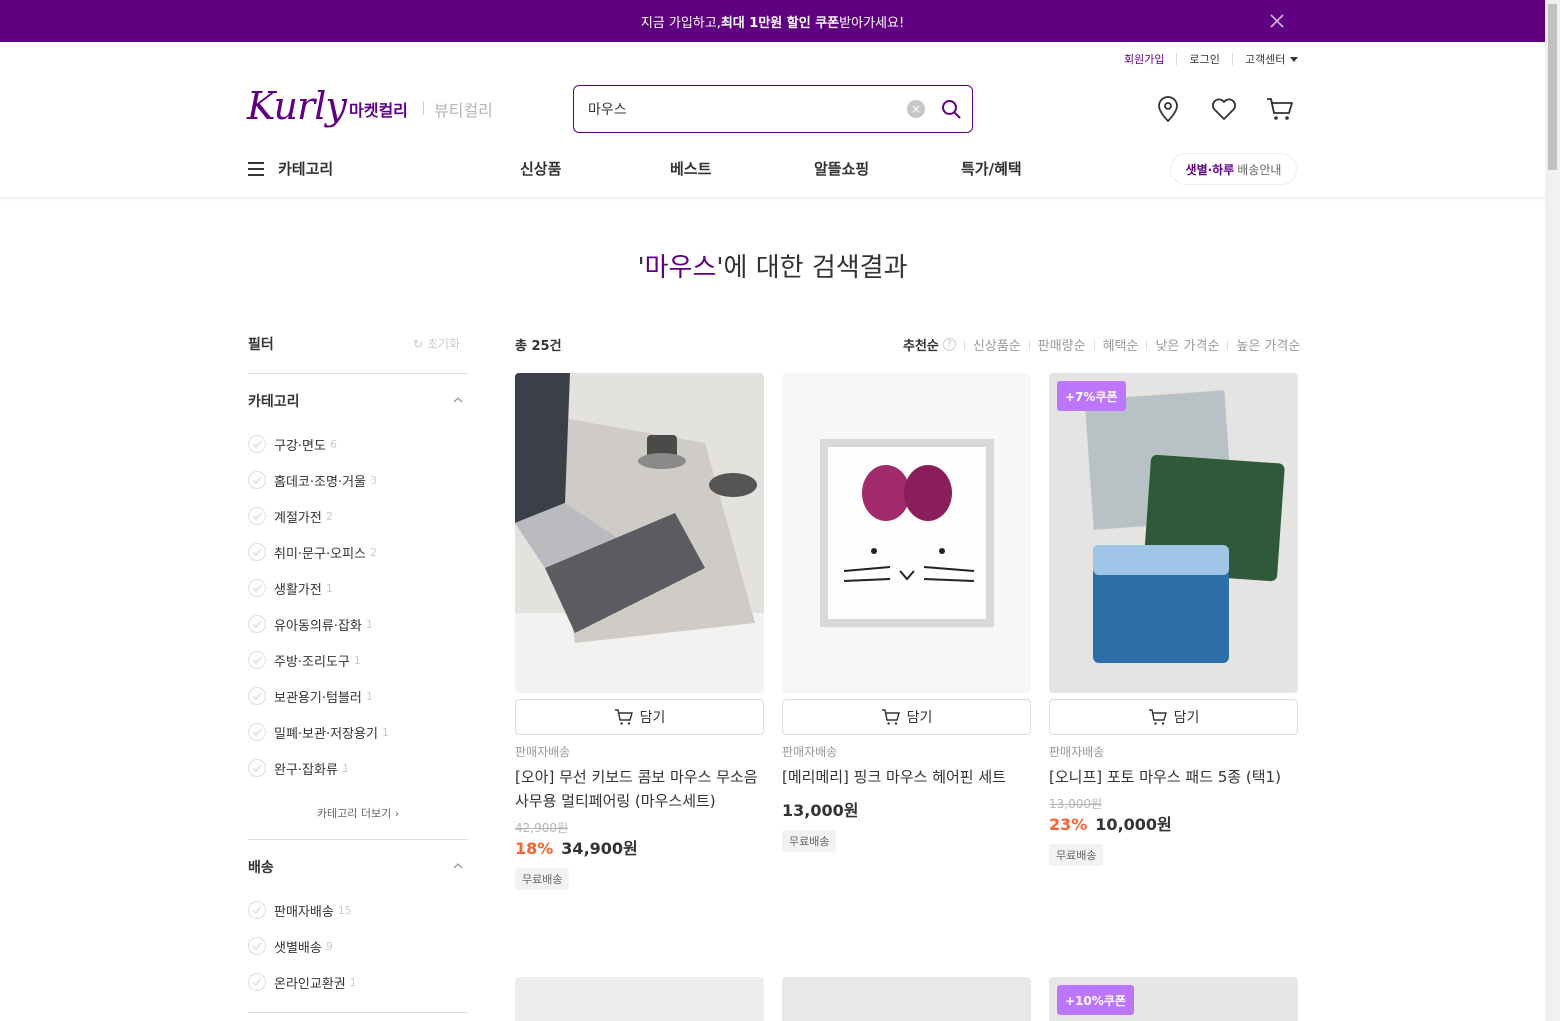 This screenshot has height=1021, width=1560. What do you see at coordinates (310, 624) in the screenshot?
I see `filter-option: 유아동의류·잡화 1` at bounding box center [310, 624].